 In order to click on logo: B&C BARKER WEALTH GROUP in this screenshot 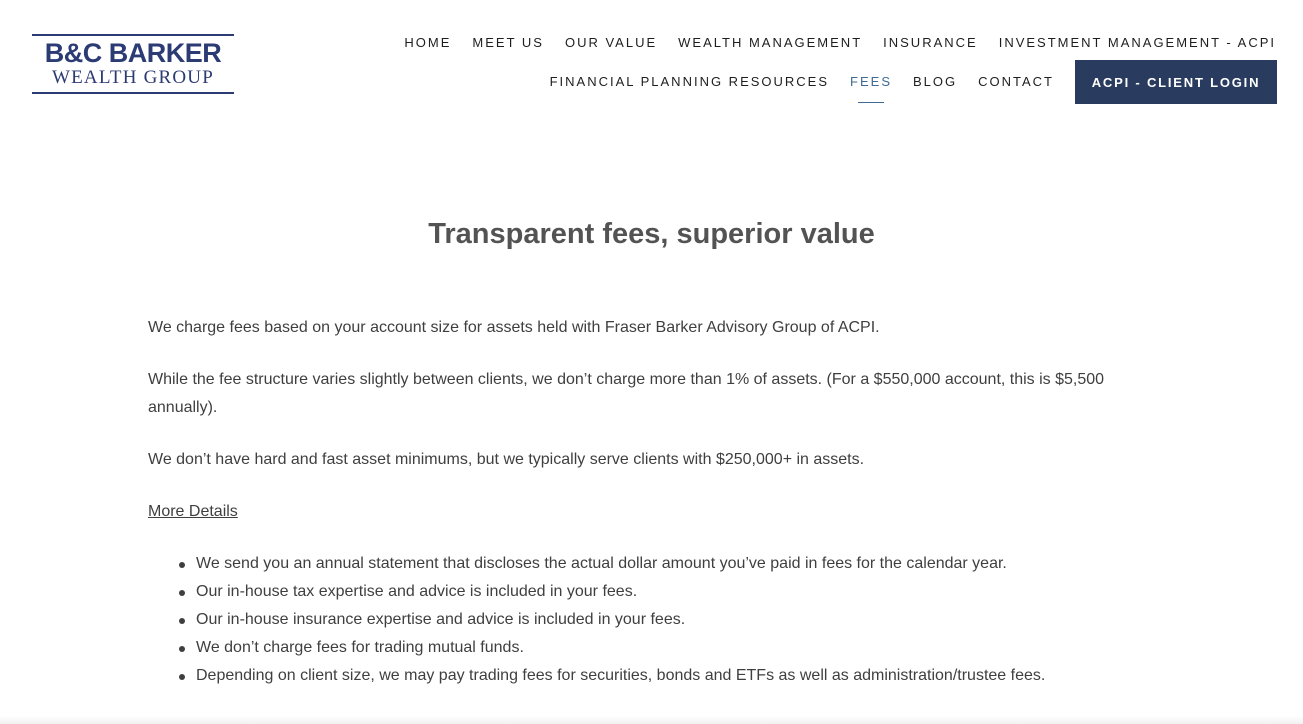, I will do `click(133, 65)`.